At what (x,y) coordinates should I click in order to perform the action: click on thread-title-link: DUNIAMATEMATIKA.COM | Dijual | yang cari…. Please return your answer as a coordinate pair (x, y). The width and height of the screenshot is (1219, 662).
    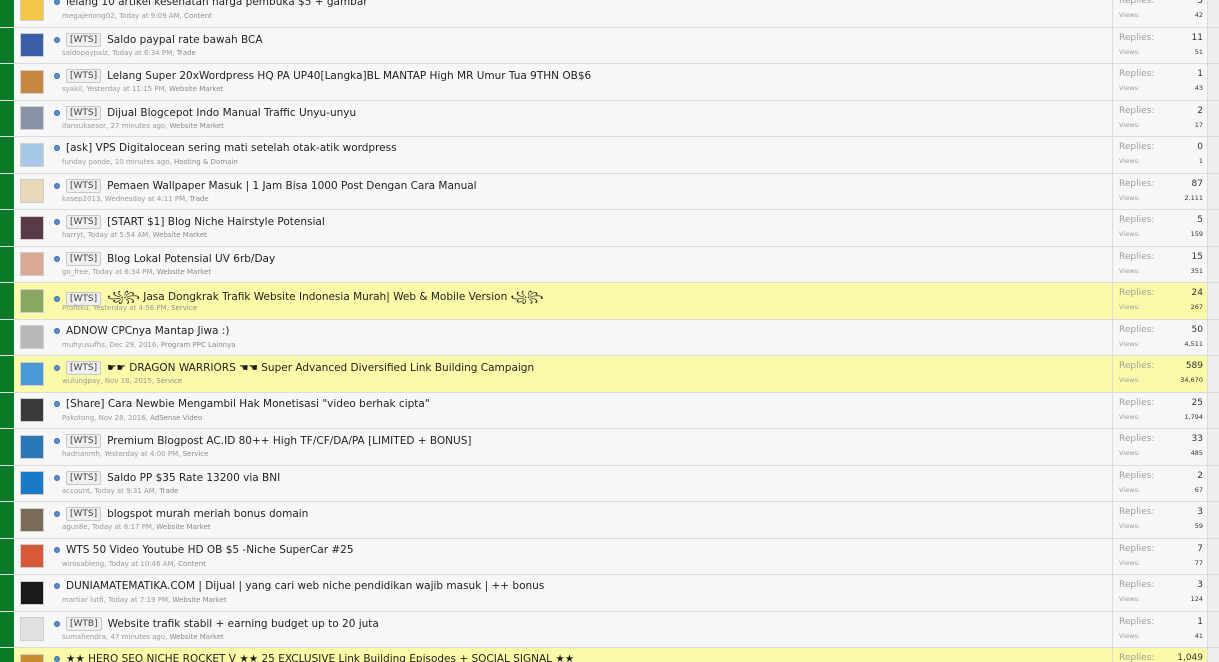
    Looking at the image, I should click on (305, 586).